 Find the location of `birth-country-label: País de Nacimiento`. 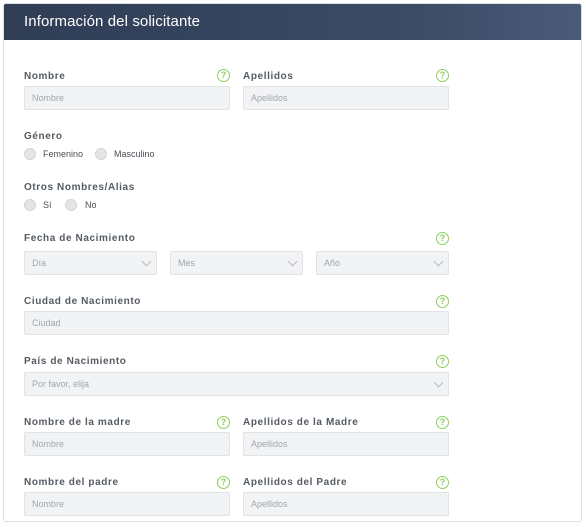

birth-country-label: País de Nacimiento is located at coordinates (75, 361).